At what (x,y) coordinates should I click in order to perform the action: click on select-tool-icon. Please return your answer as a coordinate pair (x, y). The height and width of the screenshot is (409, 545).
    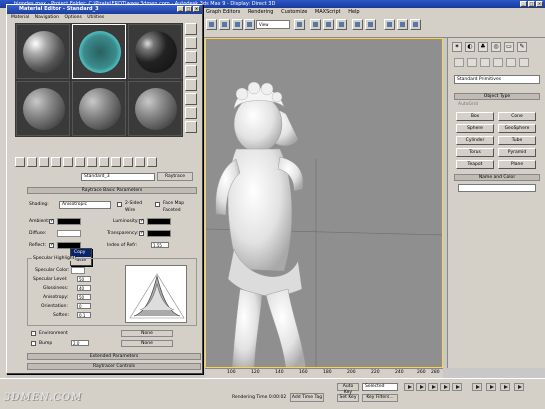
    Looking at the image, I should click on (211, 24).